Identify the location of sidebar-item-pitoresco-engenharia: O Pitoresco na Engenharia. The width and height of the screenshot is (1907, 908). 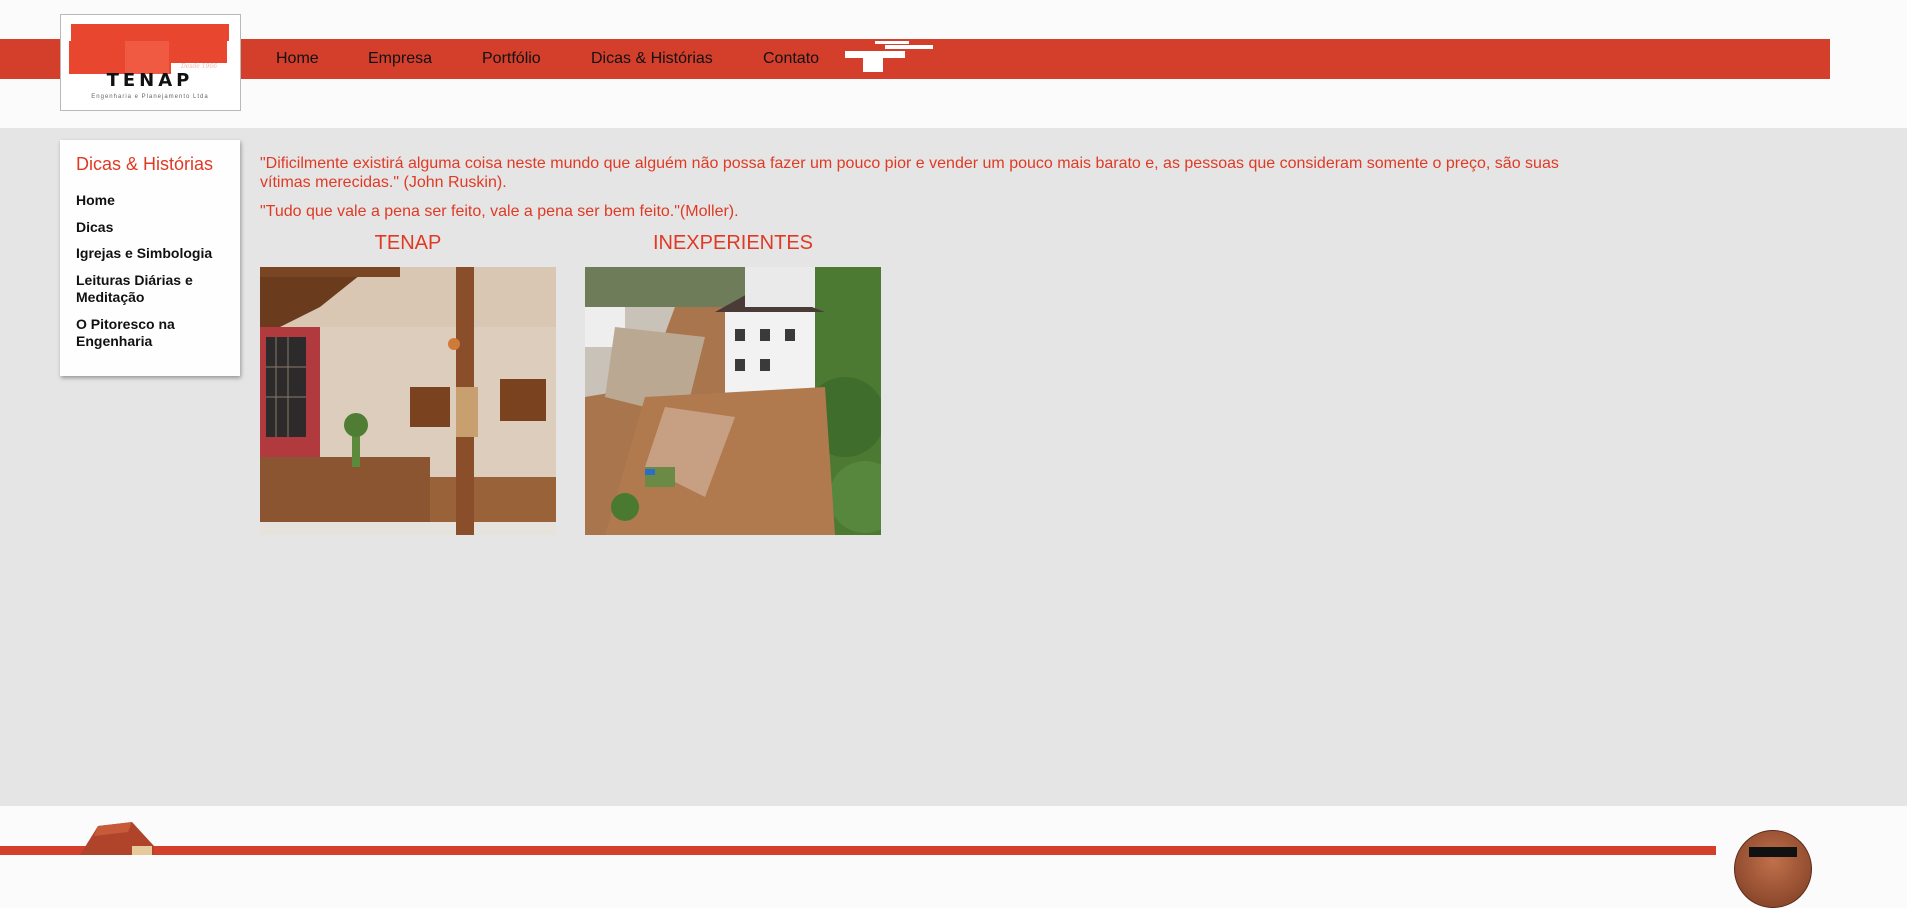
(151, 333).